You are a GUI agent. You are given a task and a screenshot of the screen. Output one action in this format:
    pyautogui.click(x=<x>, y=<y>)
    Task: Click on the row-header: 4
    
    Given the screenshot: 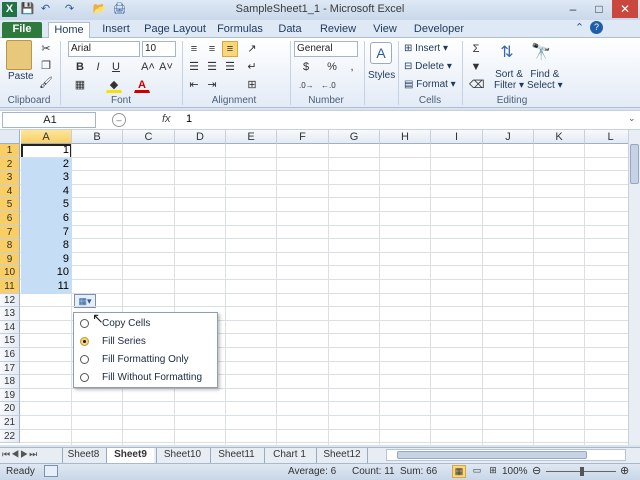 What is the action you would take?
    pyautogui.click(x=10, y=191)
    